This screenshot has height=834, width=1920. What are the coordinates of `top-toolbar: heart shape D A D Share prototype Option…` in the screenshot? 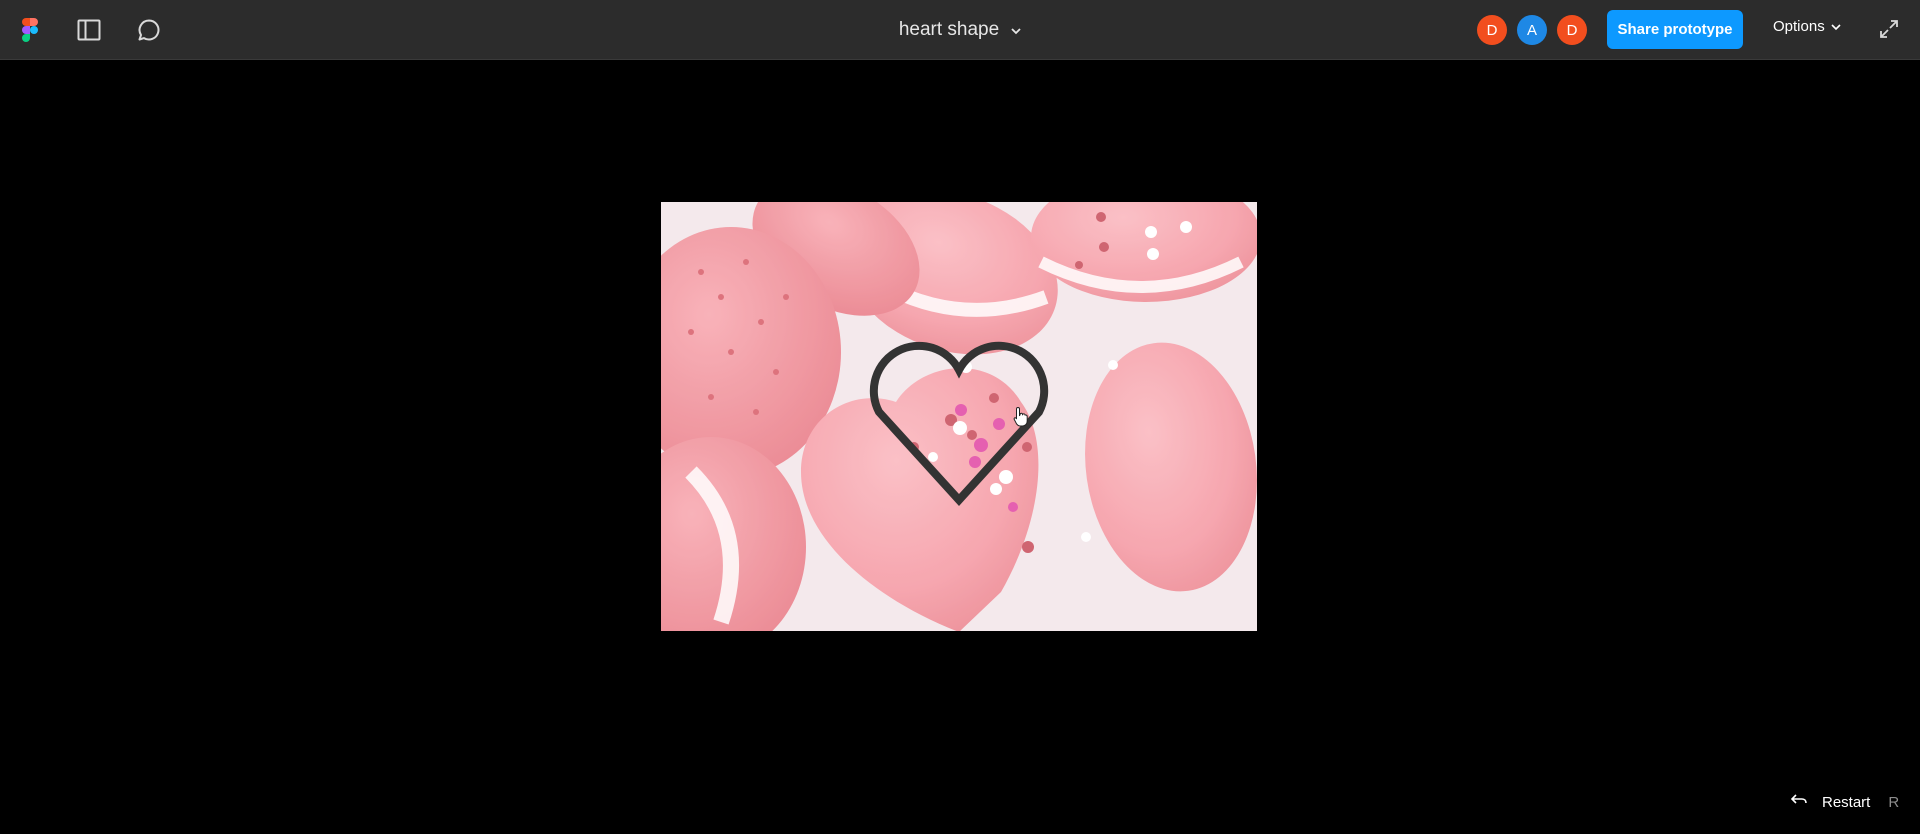 It's located at (960, 30).